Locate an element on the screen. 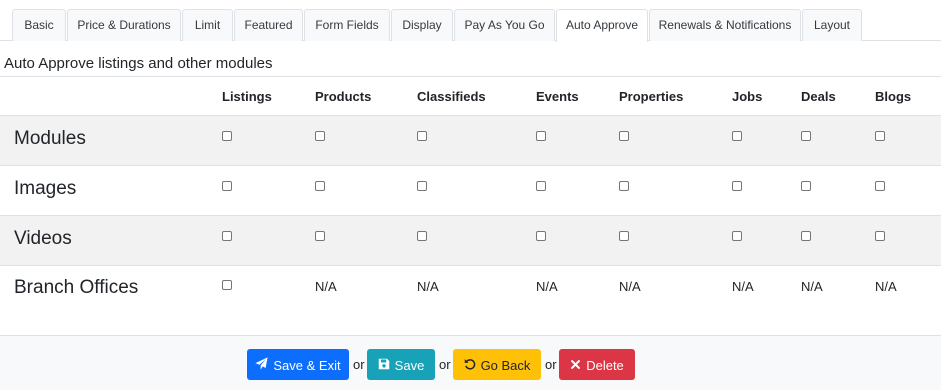 The height and width of the screenshot is (390, 941). checkbox-modules-listings is located at coordinates (227, 136).